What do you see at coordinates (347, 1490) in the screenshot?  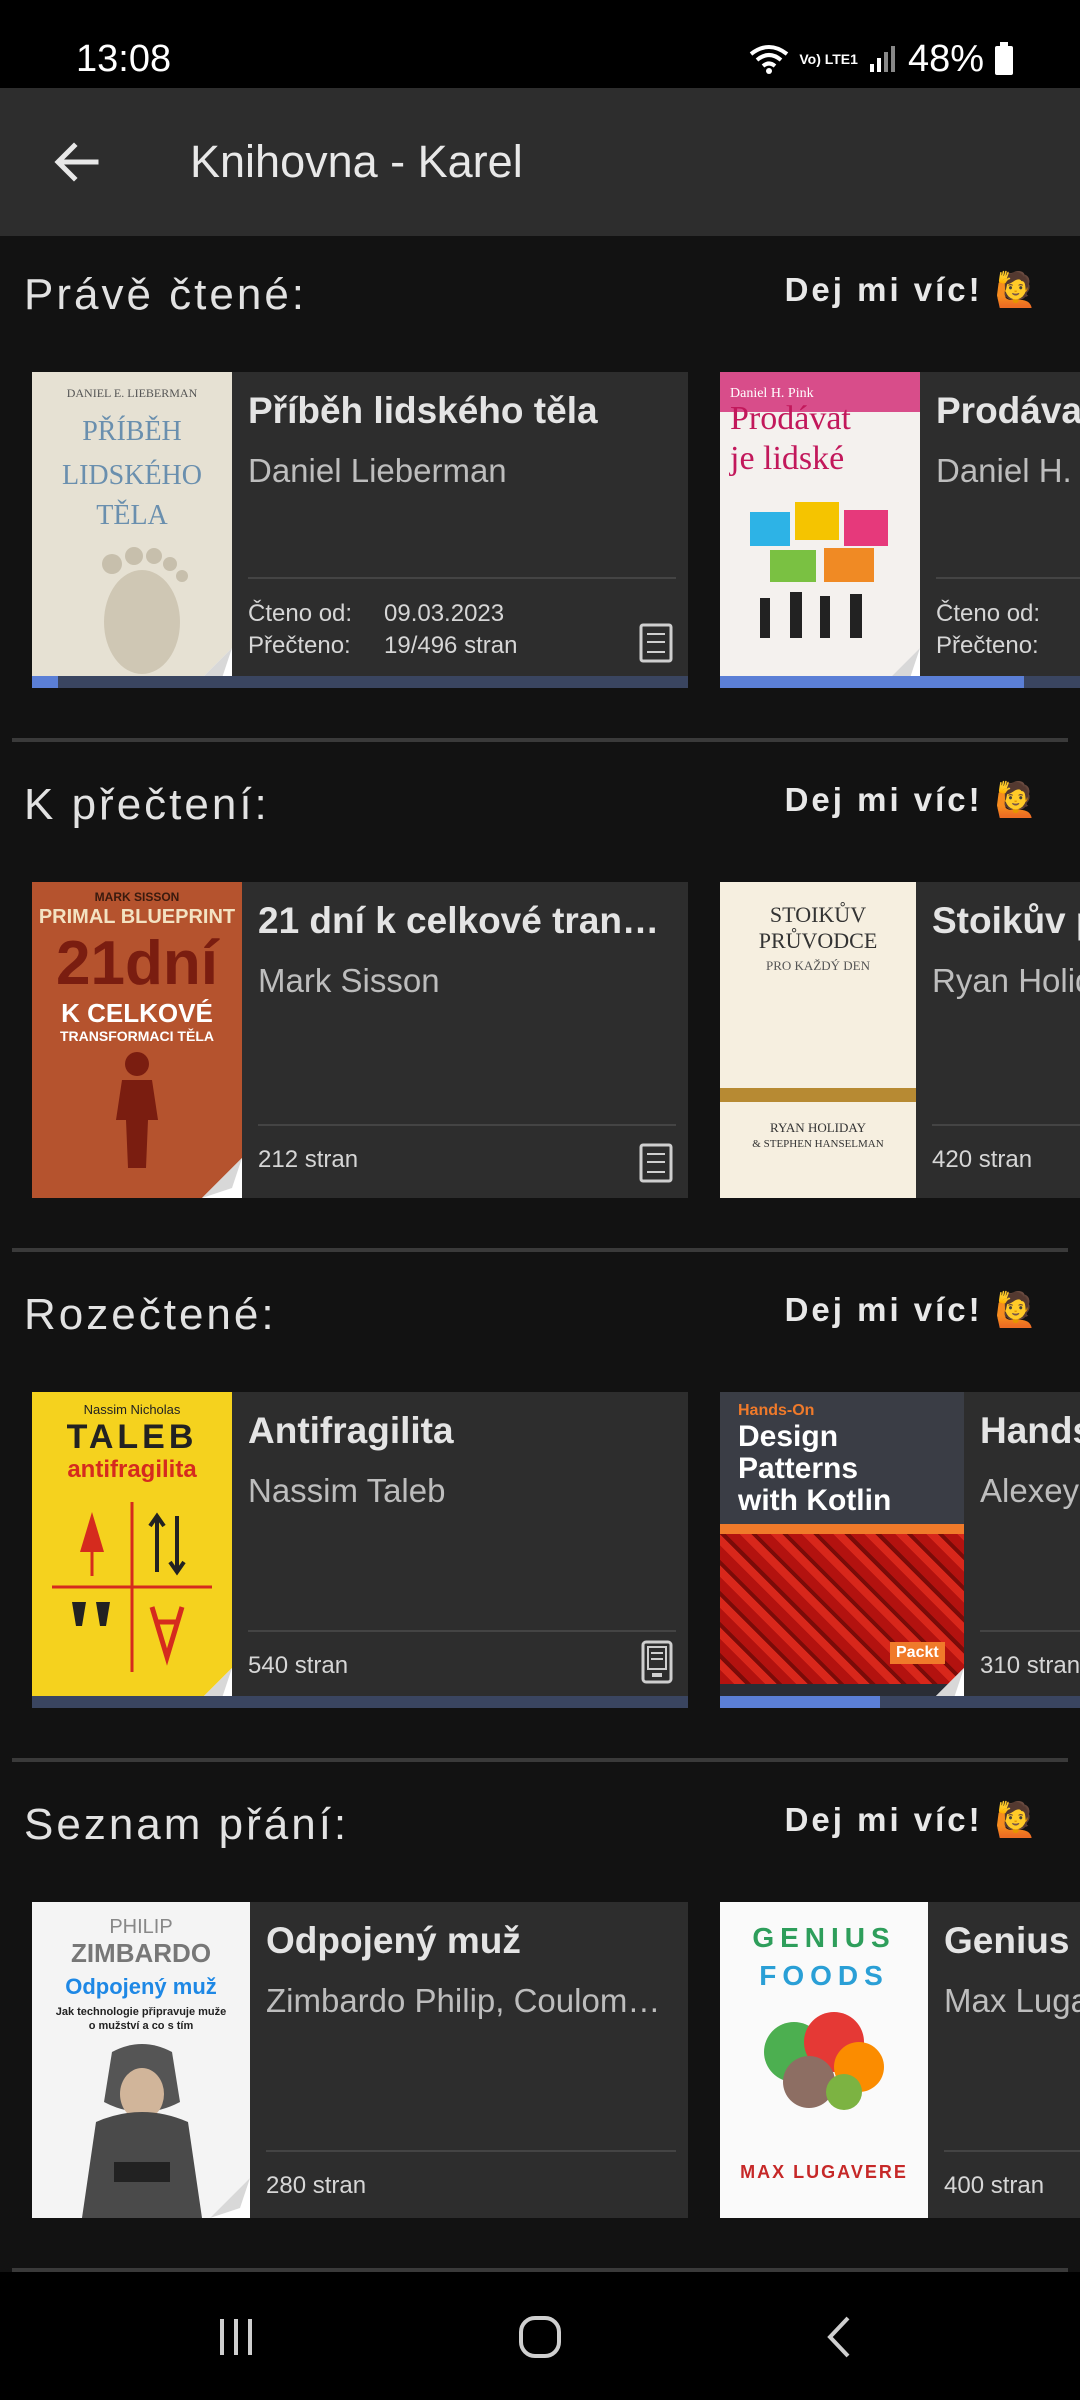 I see `book-author: Nassim Taleb` at bounding box center [347, 1490].